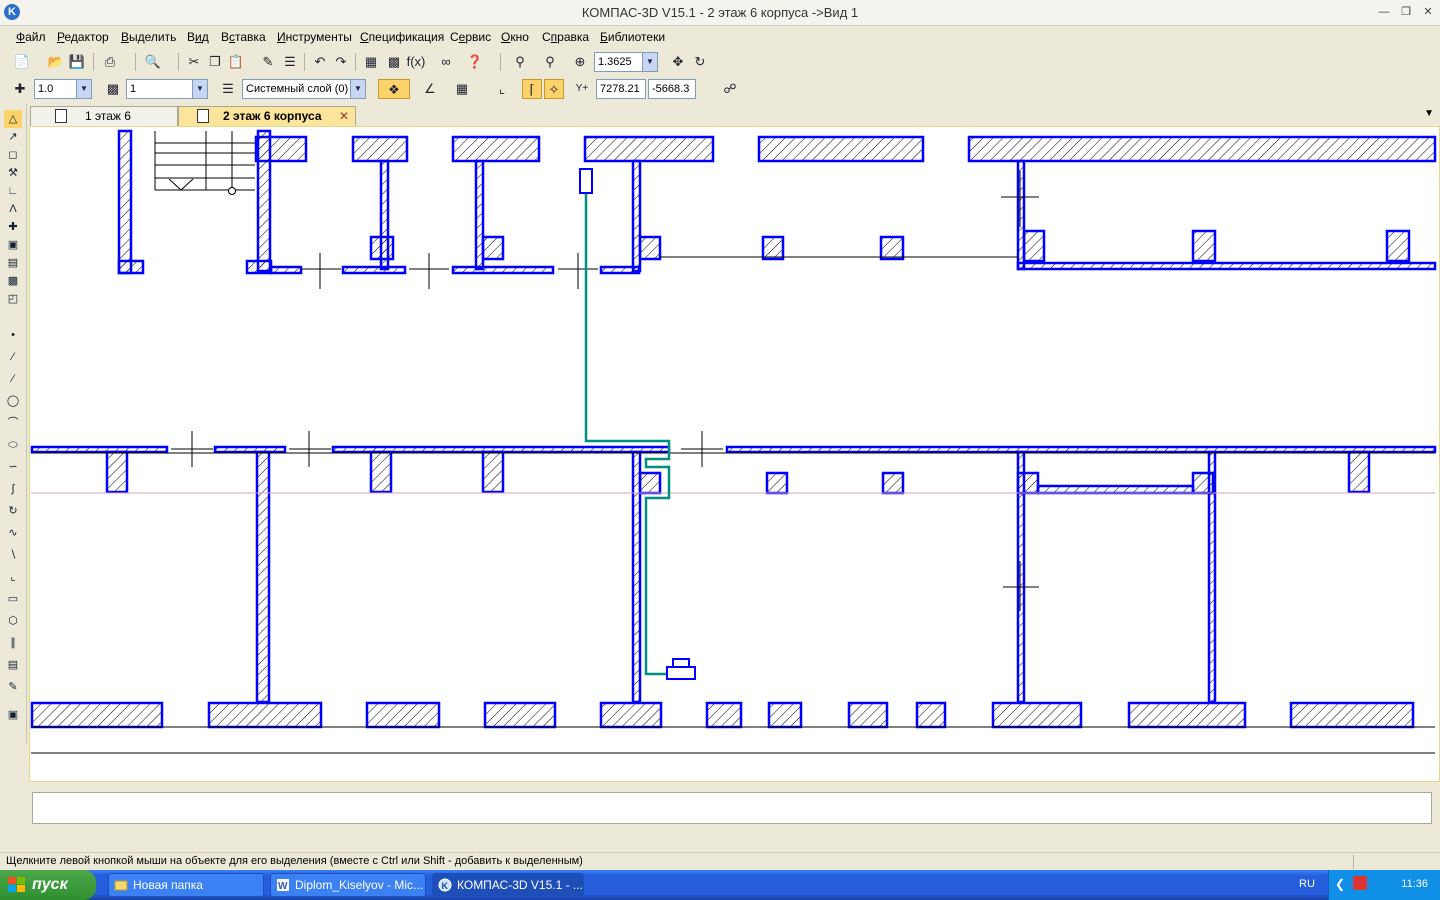 This screenshot has height=900, width=1440. Describe the element at coordinates (320, 62) in the screenshot. I see `undo-icon: ↶` at that location.